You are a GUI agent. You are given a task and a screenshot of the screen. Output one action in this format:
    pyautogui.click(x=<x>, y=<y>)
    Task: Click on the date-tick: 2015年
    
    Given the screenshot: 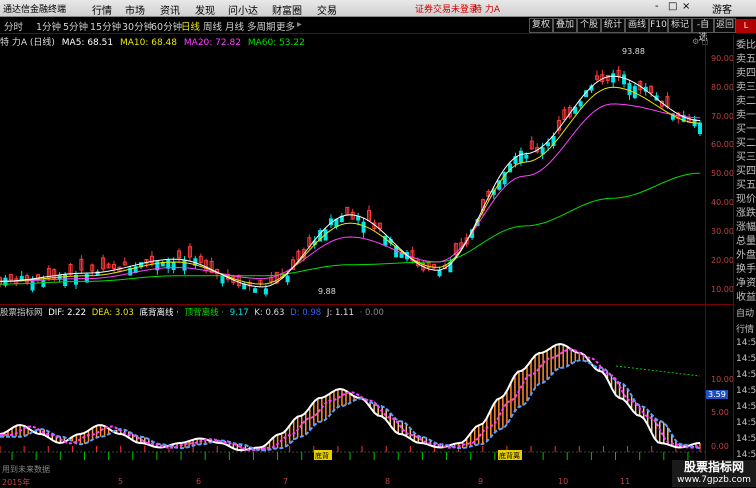 What is the action you would take?
    pyautogui.click(x=16, y=482)
    